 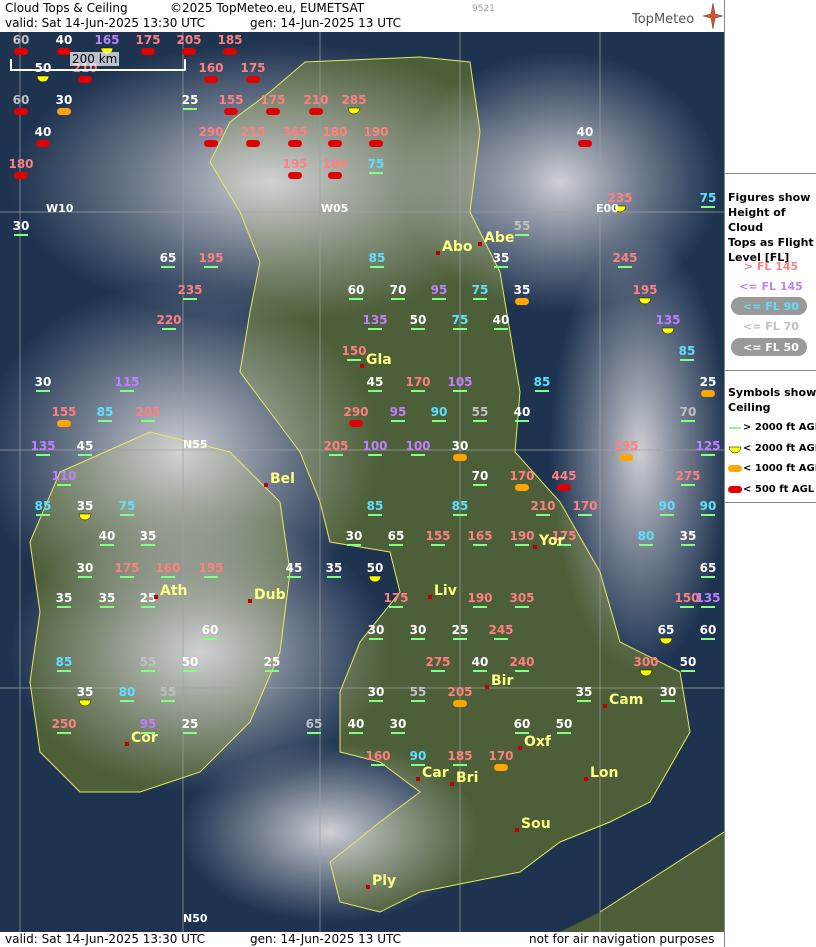 I want to click on footer-generated-time: gen: 14-Jun-2025 13 UTC, so click(x=326, y=939).